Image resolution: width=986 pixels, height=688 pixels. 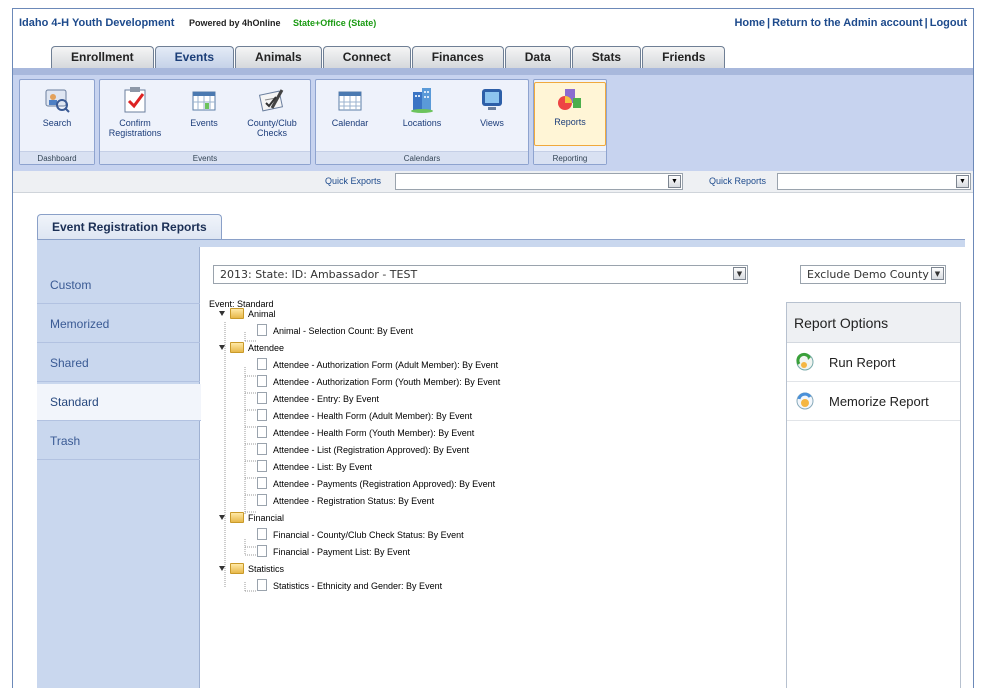 I want to click on group-label-reporting: Reporting, so click(x=570, y=157).